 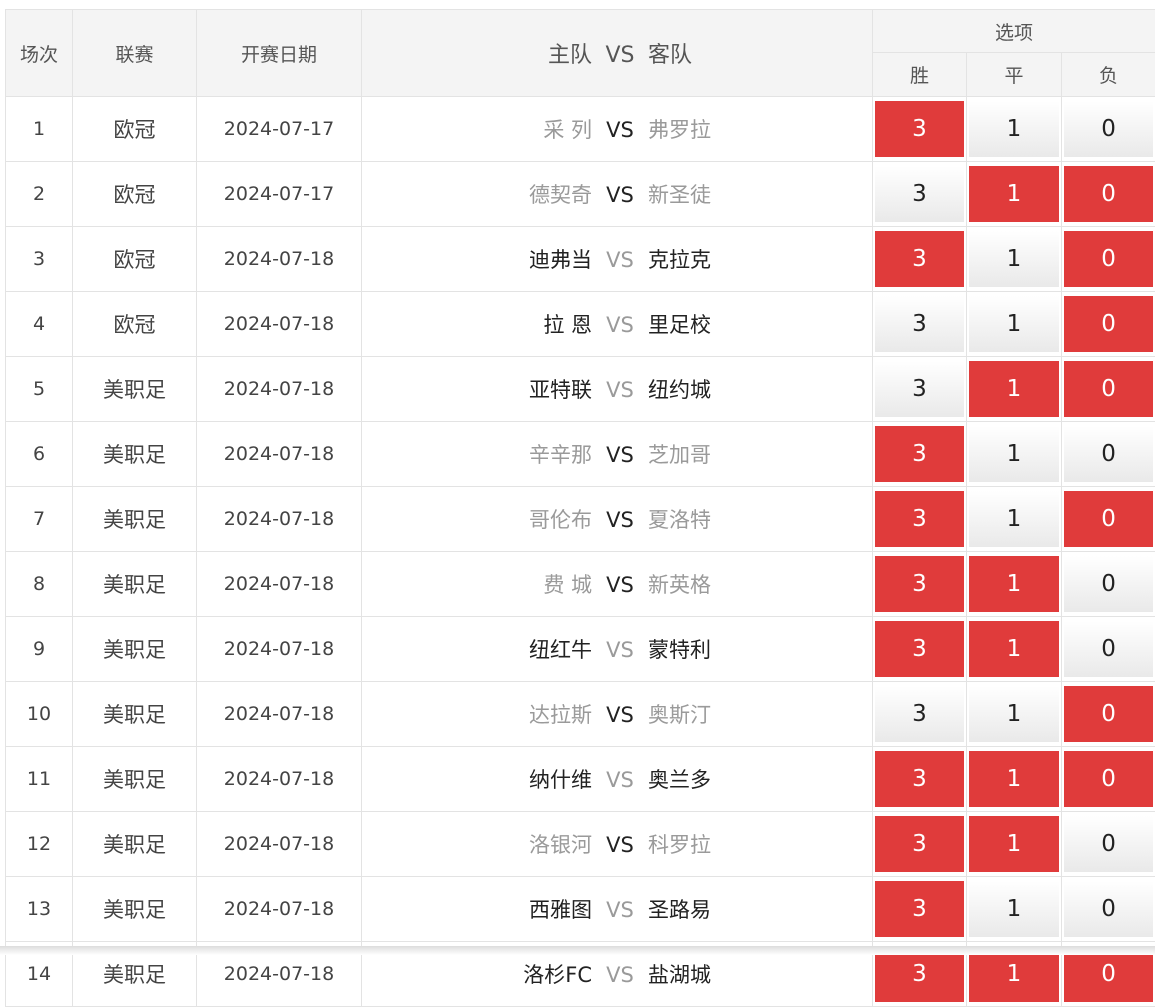 What do you see at coordinates (477, 129) in the screenshot?
I see `home-team-name: 采 列` at bounding box center [477, 129].